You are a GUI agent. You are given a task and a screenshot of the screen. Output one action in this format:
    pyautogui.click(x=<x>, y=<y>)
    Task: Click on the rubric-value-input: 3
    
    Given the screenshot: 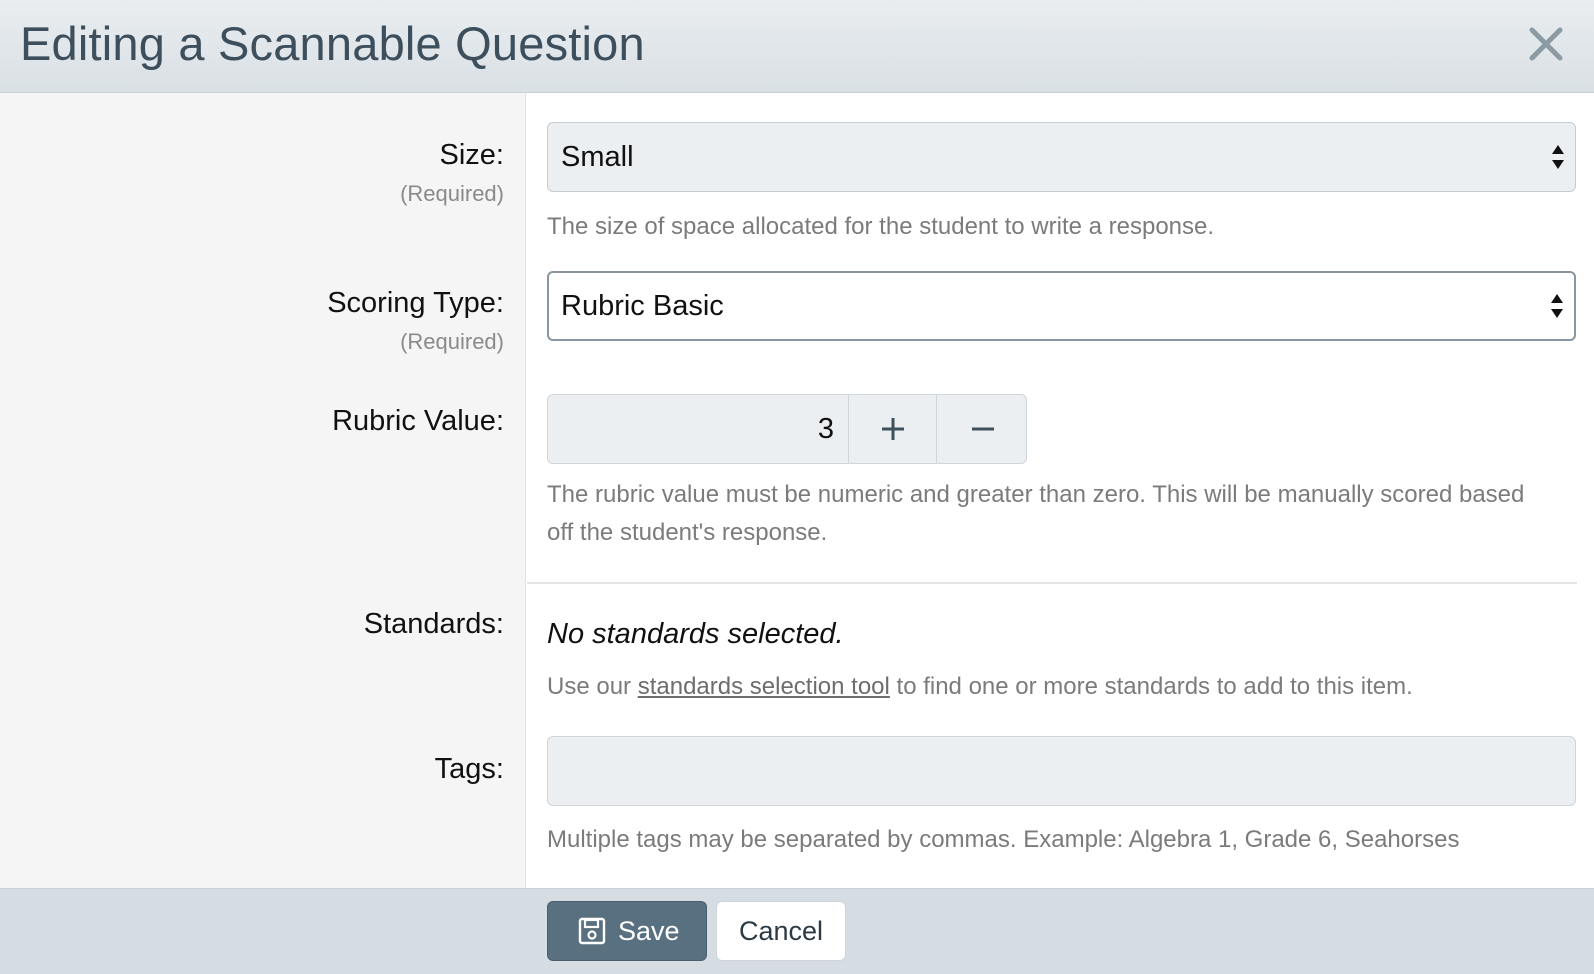 What is the action you would take?
    pyautogui.click(x=698, y=429)
    